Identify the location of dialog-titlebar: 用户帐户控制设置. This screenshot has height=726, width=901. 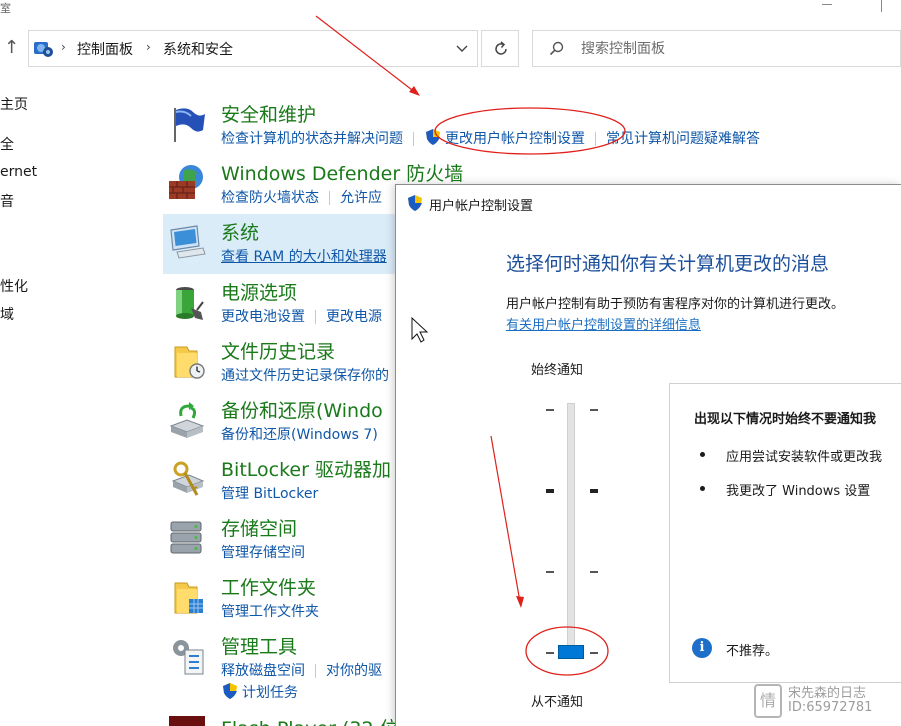
(648, 203).